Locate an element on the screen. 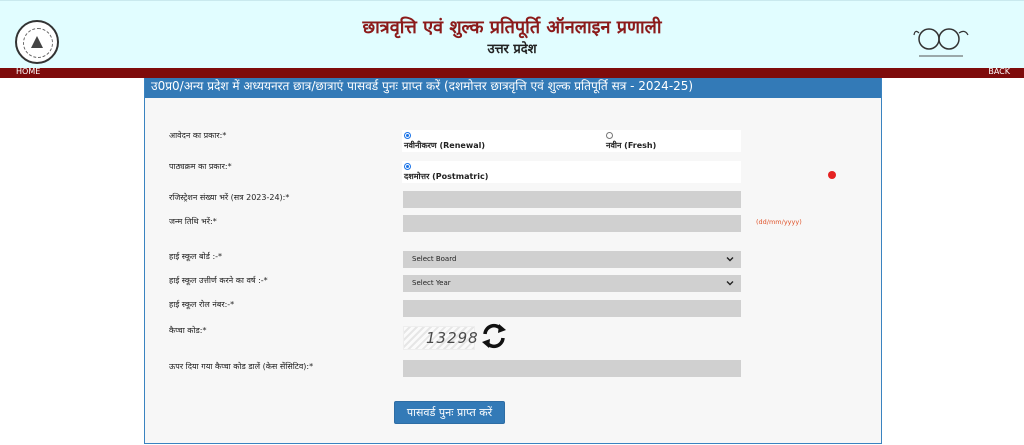 This screenshot has width=1024, height=445. captcha-code: 13298 is located at coordinates (452, 338).